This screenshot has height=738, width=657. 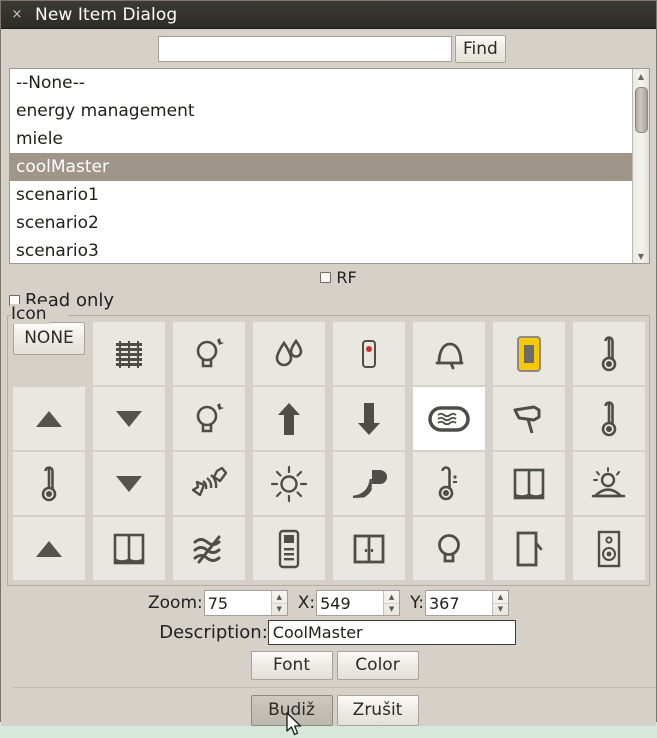 I want to click on y-stepper: ▲ ▼, so click(x=466, y=603).